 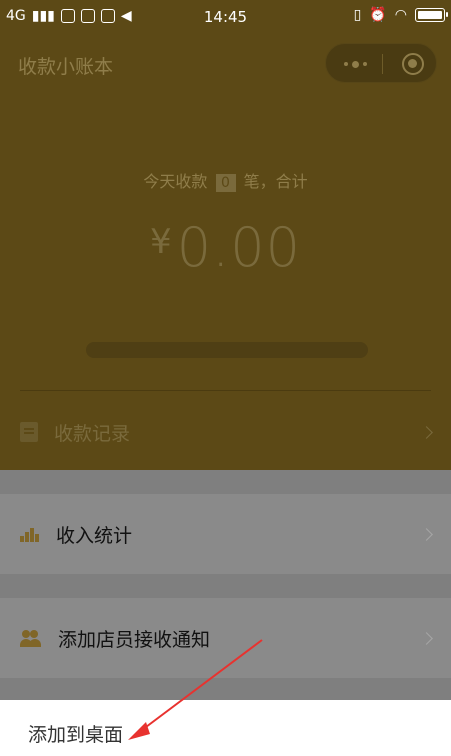 What do you see at coordinates (238, 247) in the screenshot?
I see `amount-value: 0.00` at bounding box center [238, 247].